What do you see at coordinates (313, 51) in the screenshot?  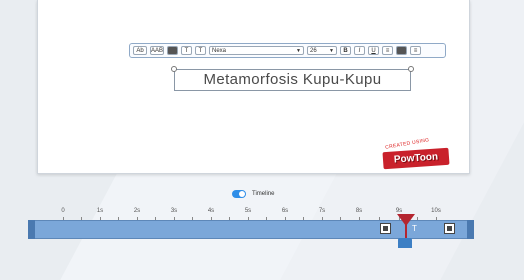 I see `font-size-value: 26` at bounding box center [313, 51].